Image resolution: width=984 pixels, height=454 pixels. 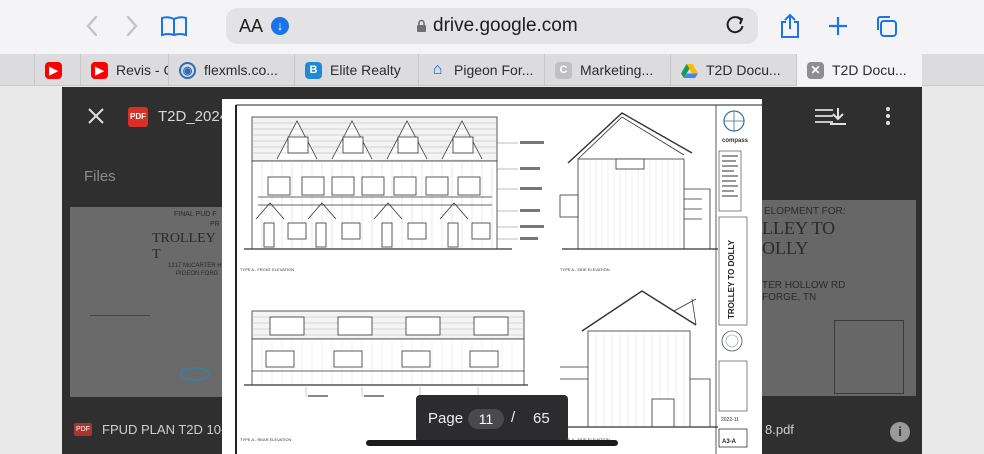 I want to click on lock-icon, so click(x=421, y=25).